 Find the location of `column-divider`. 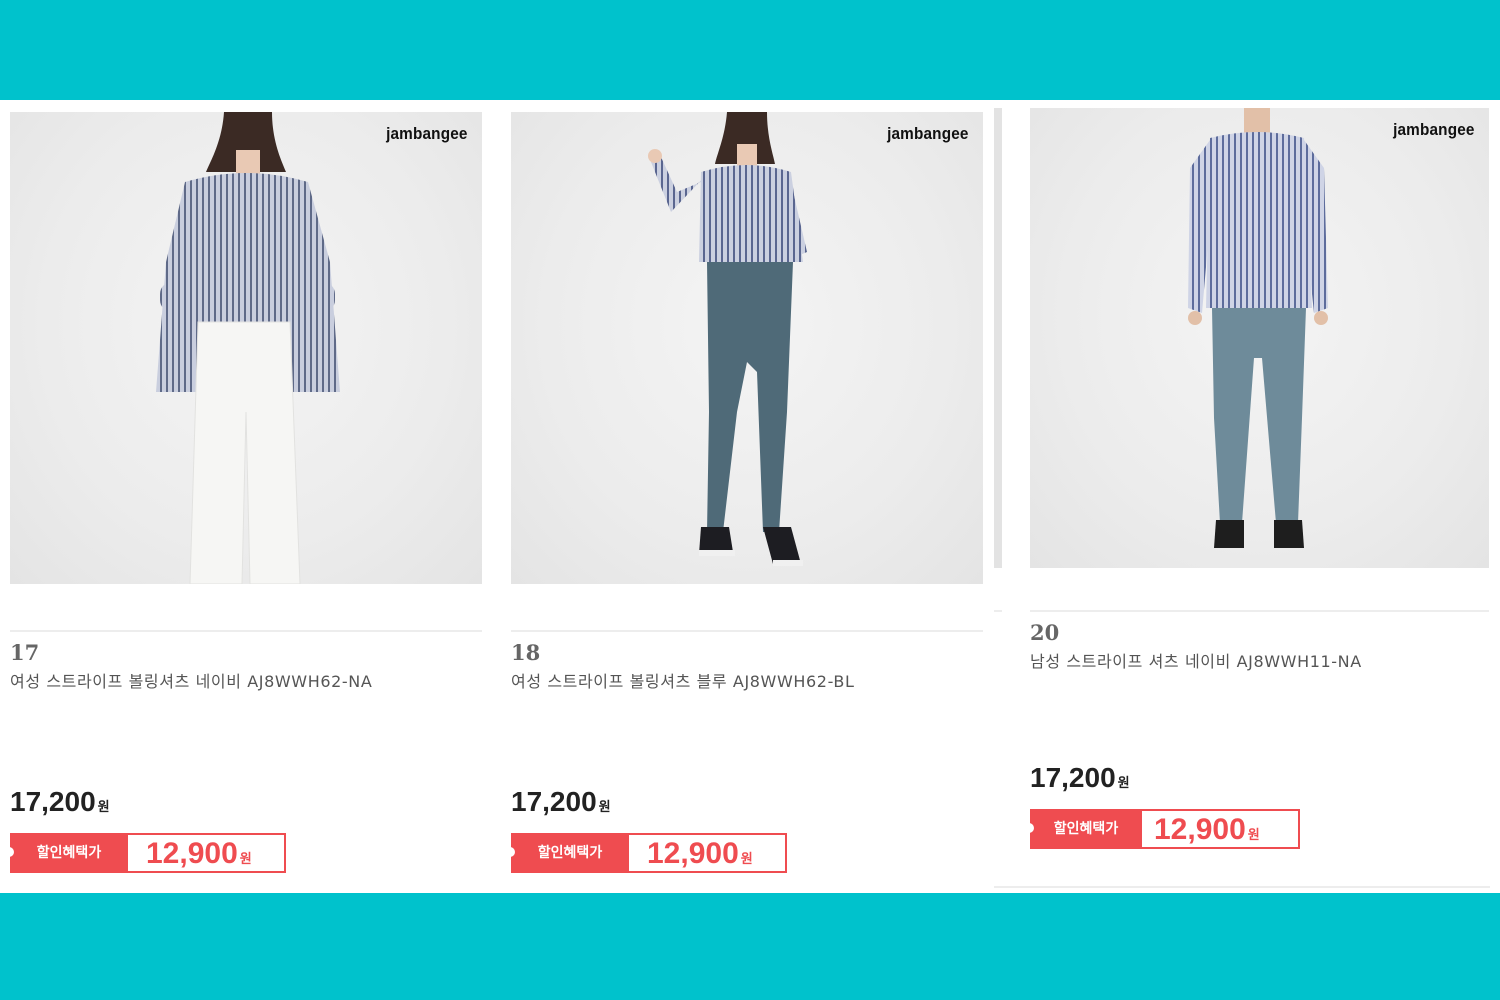

column-divider is located at coordinates (998, 338).